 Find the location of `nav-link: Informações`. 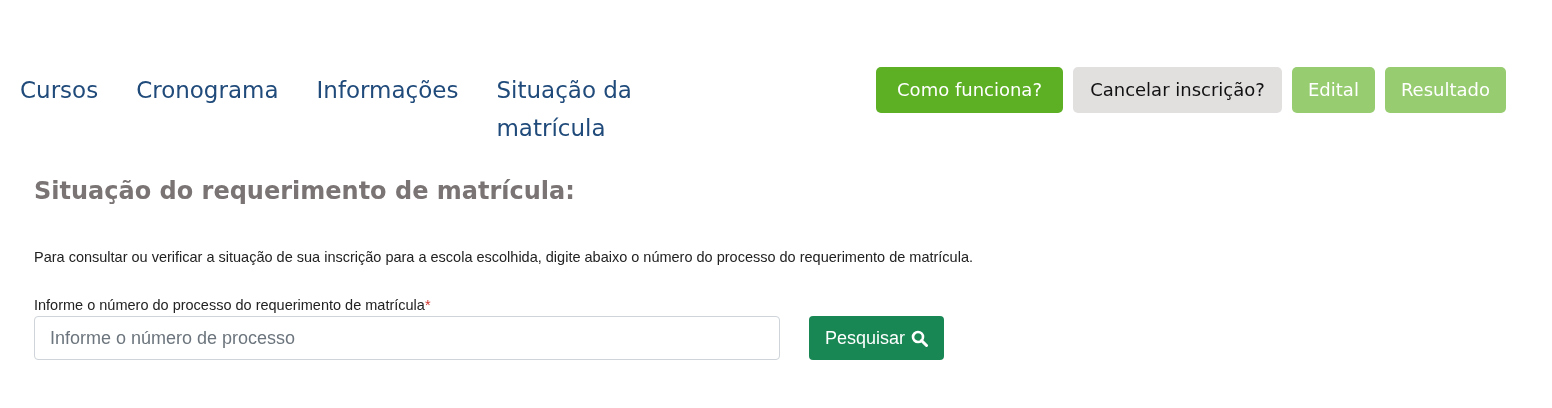

nav-link: Informações is located at coordinates (387, 109).